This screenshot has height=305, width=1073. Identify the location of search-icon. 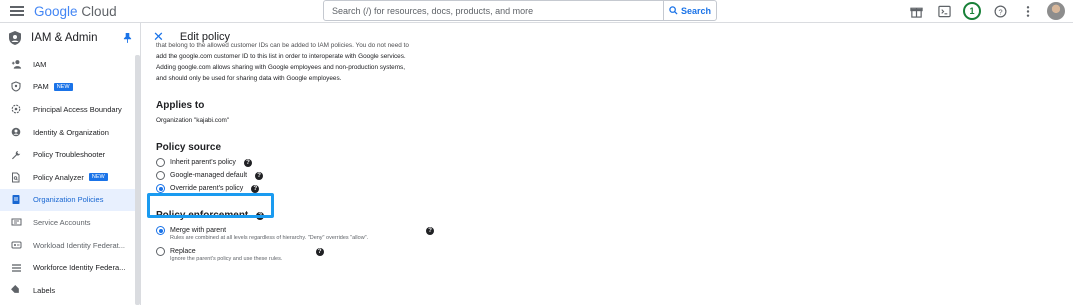
(673, 10).